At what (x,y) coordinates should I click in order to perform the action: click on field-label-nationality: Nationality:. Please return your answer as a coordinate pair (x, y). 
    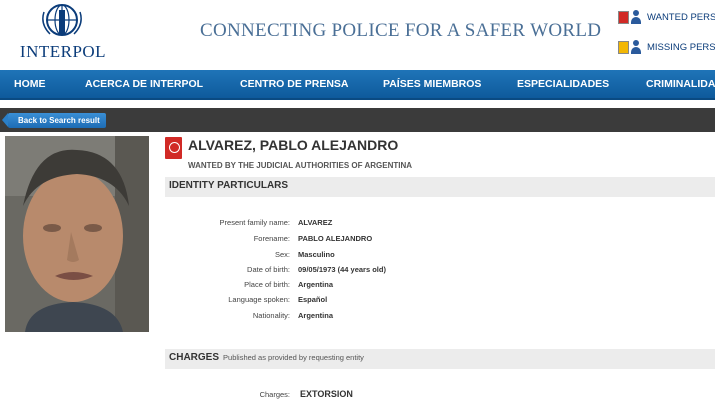
    Looking at the image, I should click on (271, 315).